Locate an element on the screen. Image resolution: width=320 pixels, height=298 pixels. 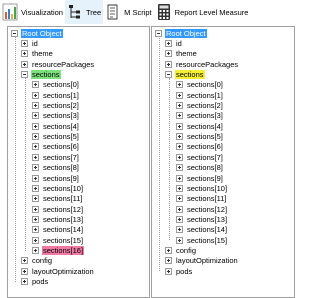
tree-tab: Tree is located at coordinates (84, 12).